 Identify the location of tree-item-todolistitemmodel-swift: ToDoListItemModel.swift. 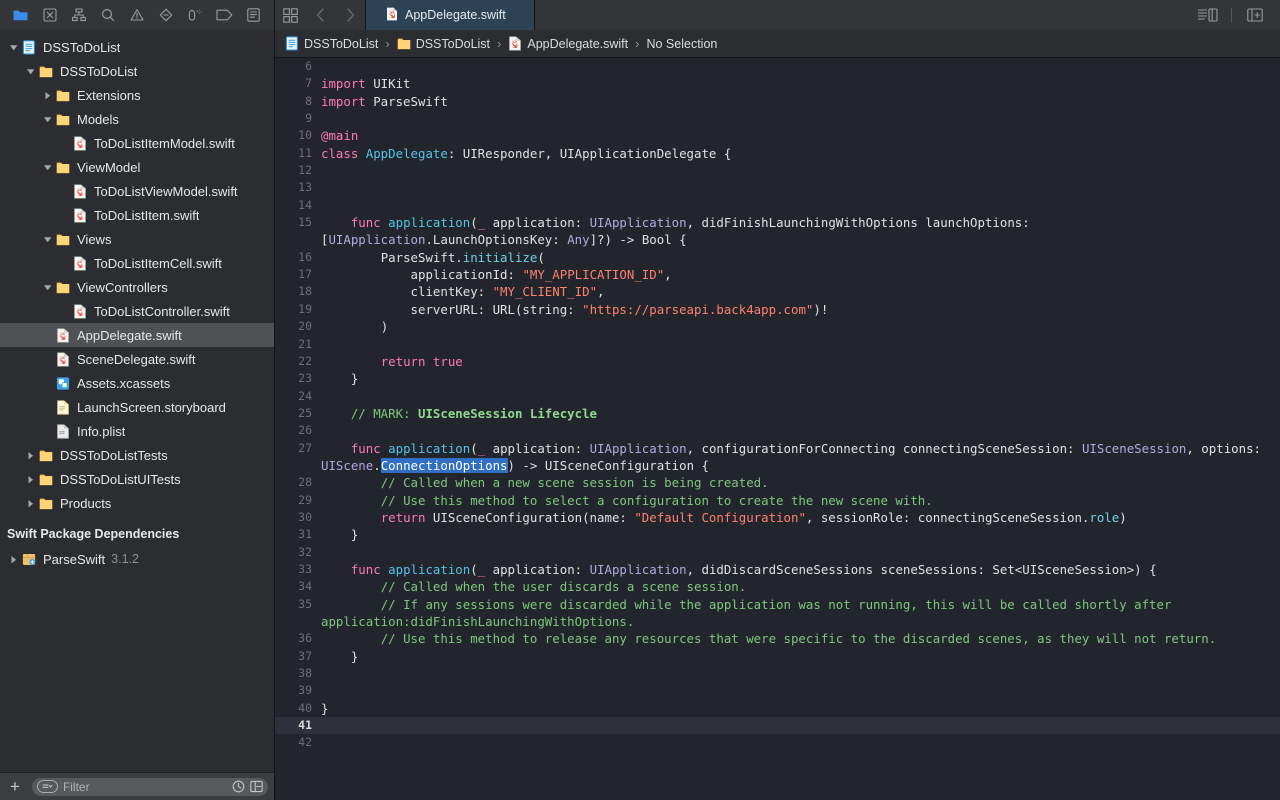
(137, 143).